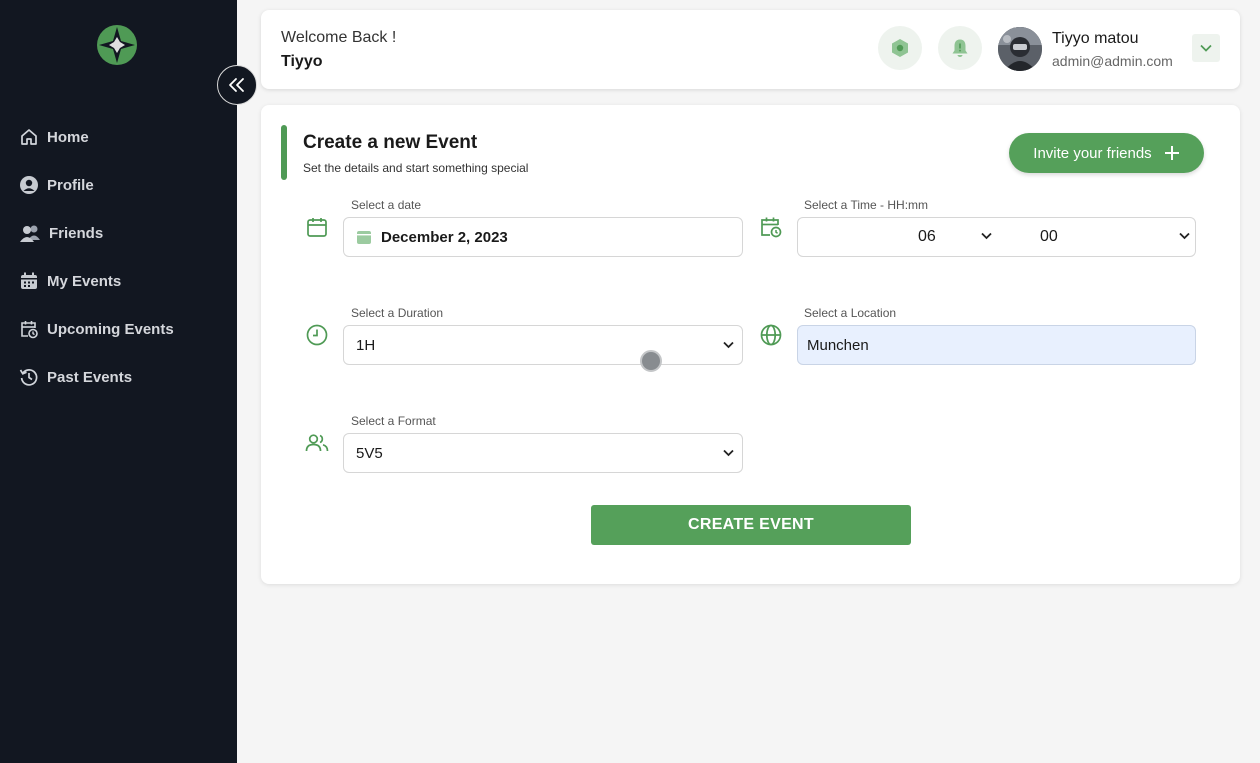 This screenshot has height=763, width=1260. What do you see at coordinates (317, 335) in the screenshot?
I see `clock-icon` at bounding box center [317, 335].